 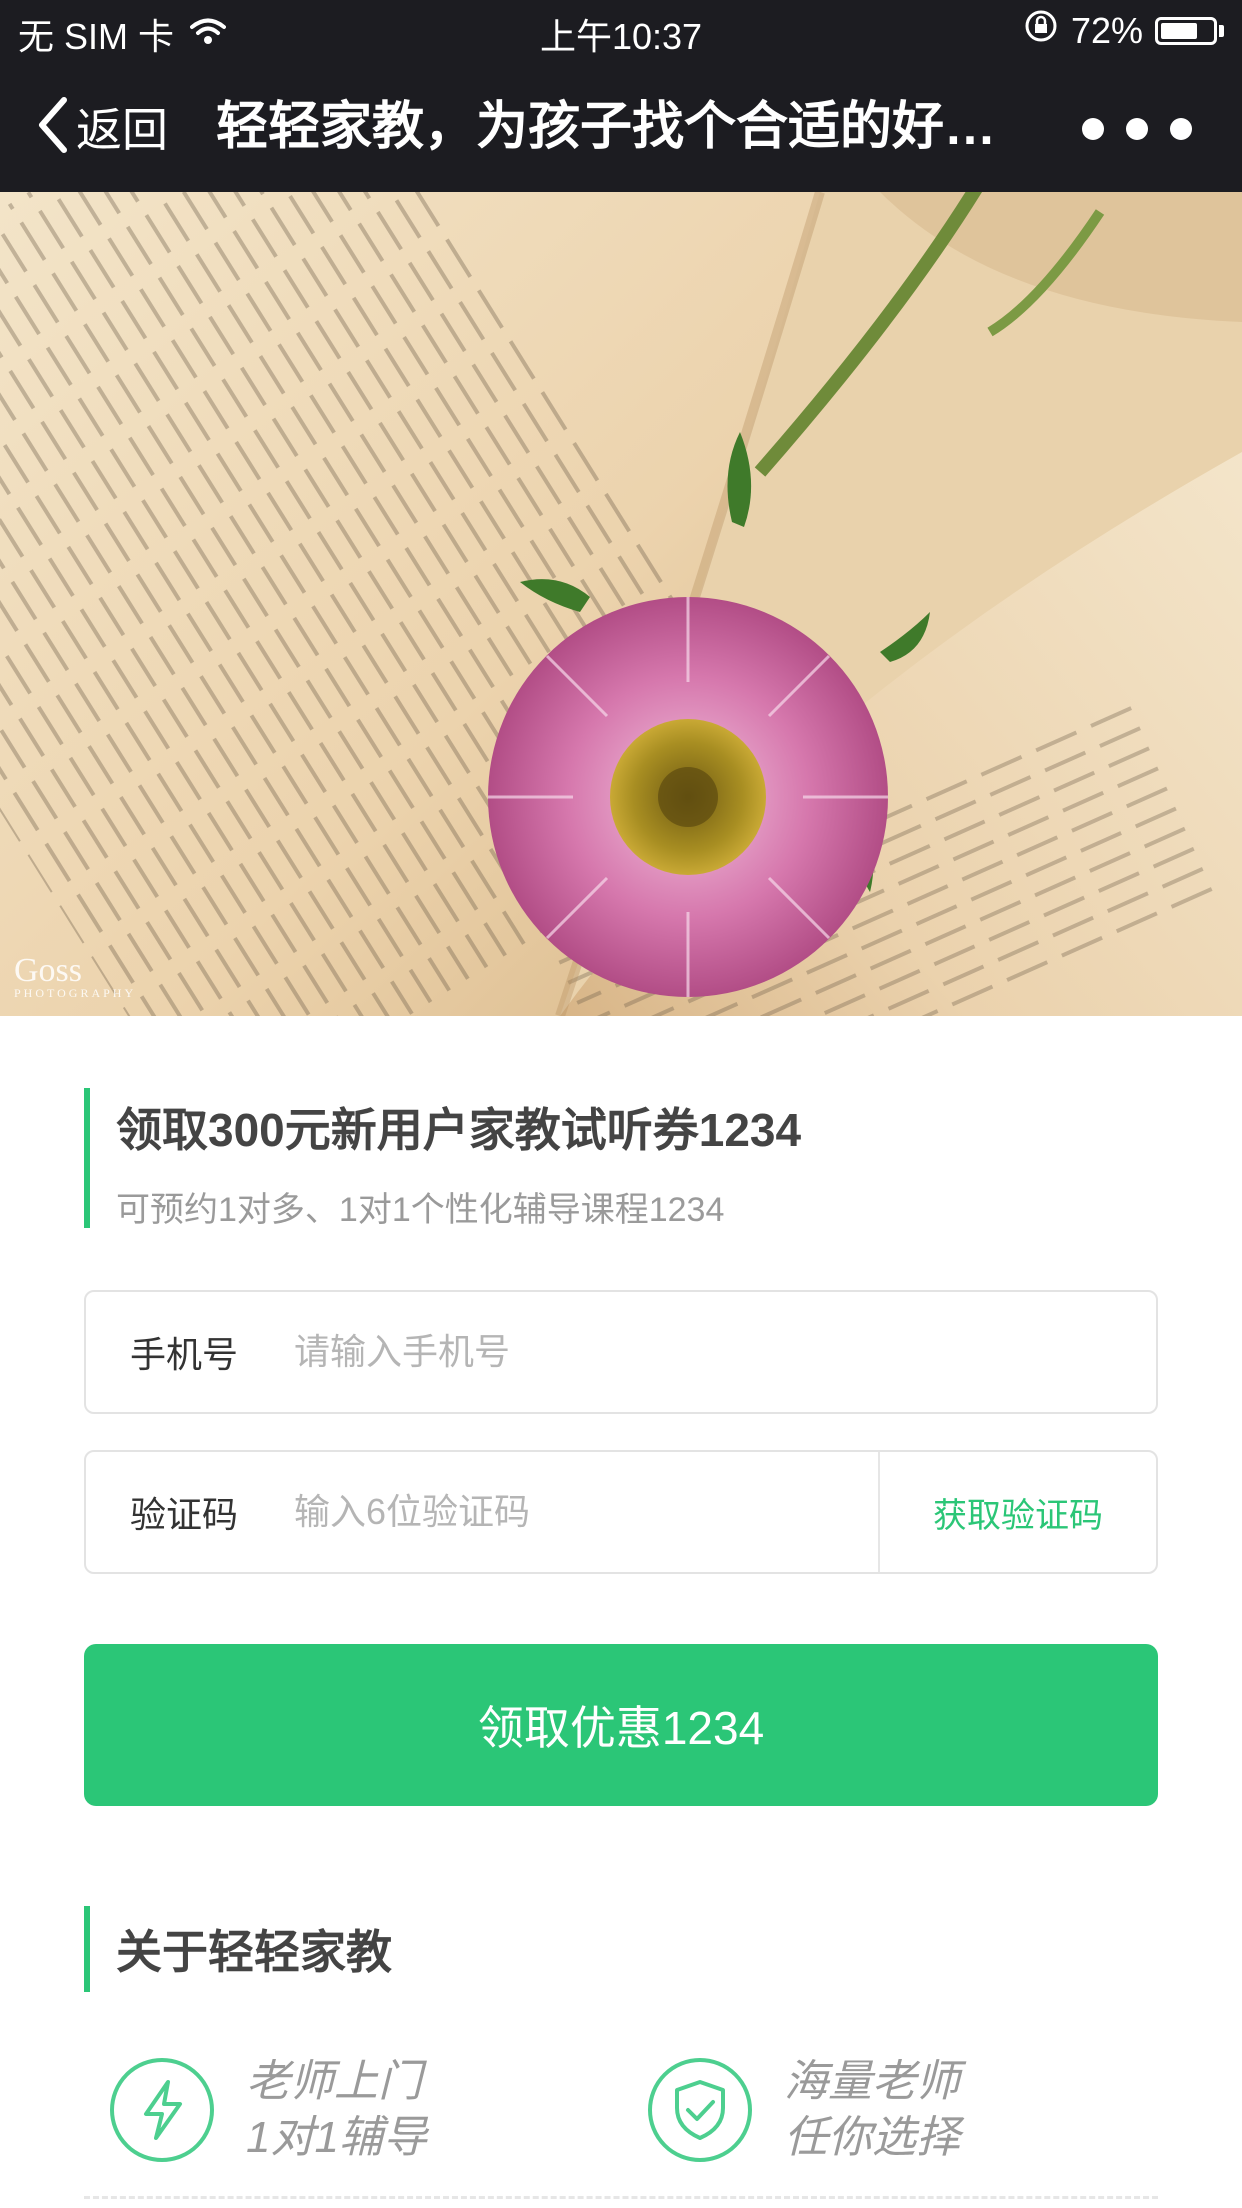 What do you see at coordinates (1221, 30) in the screenshot?
I see `battery-cap` at bounding box center [1221, 30].